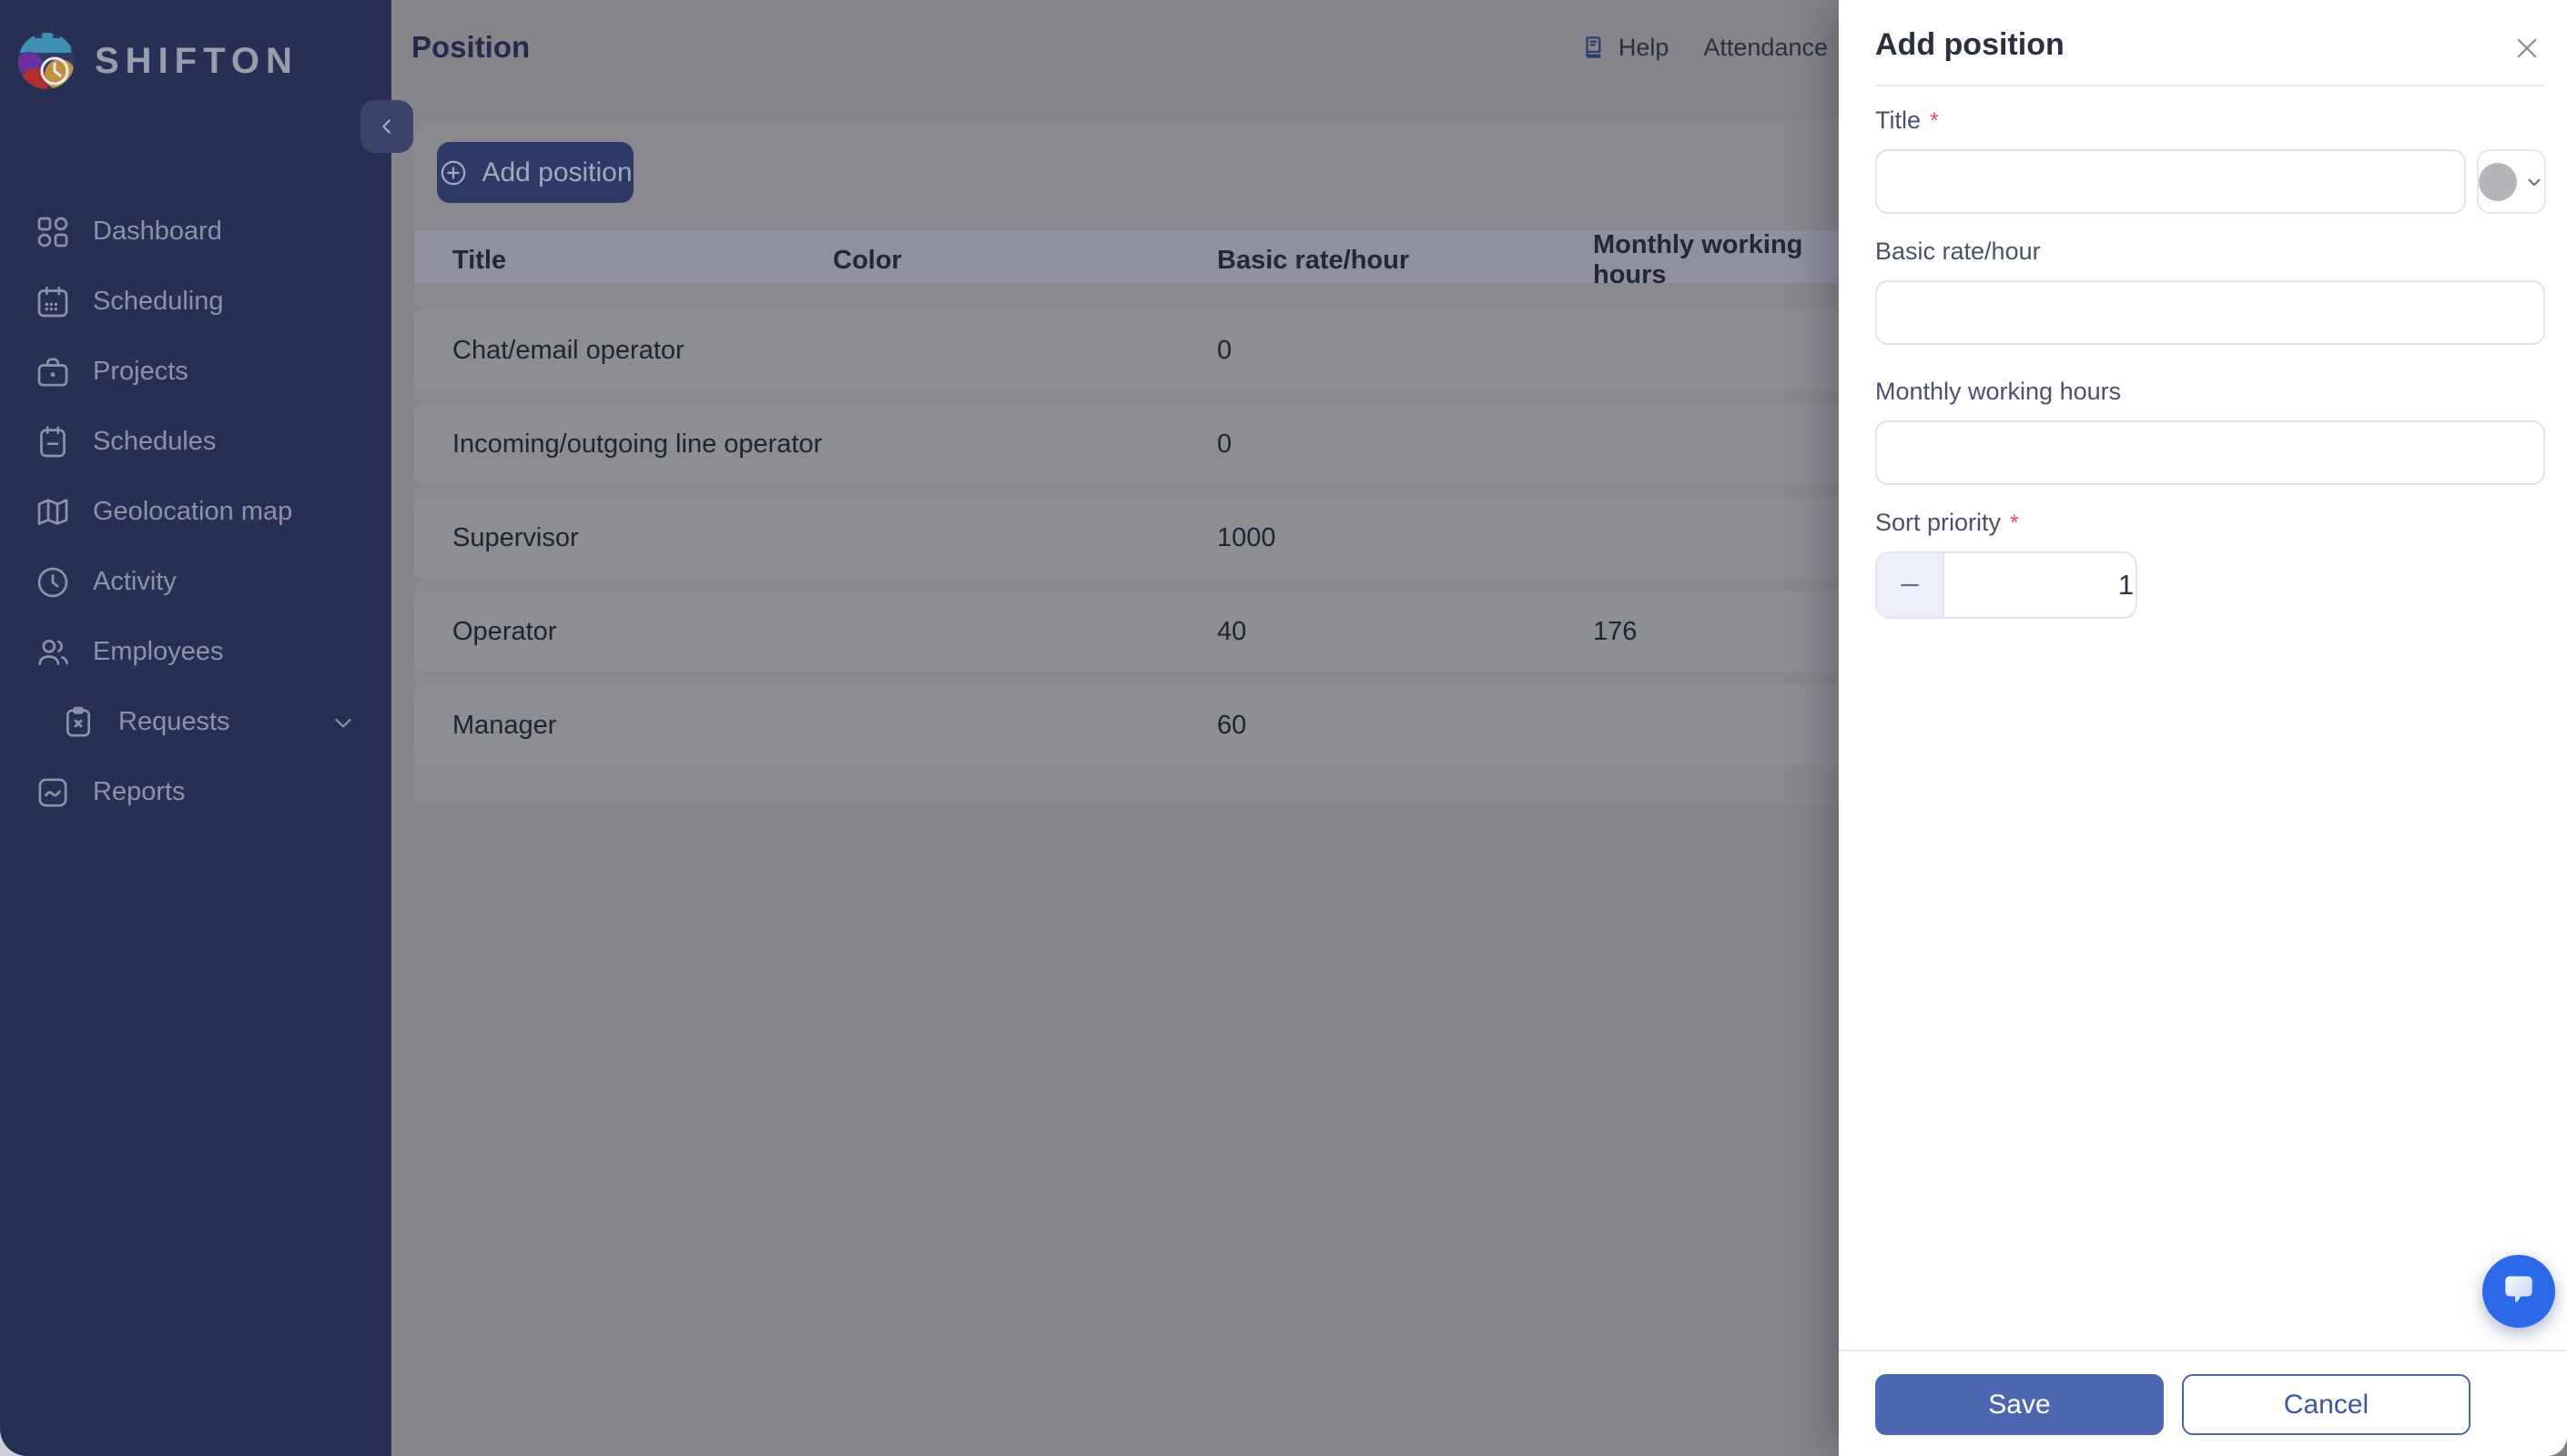 Image resolution: width=2567 pixels, height=1456 pixels. What do you see at coordinates (52, 512) in the screenshot?
I see `map-icon` at bounding box center [52, 512].